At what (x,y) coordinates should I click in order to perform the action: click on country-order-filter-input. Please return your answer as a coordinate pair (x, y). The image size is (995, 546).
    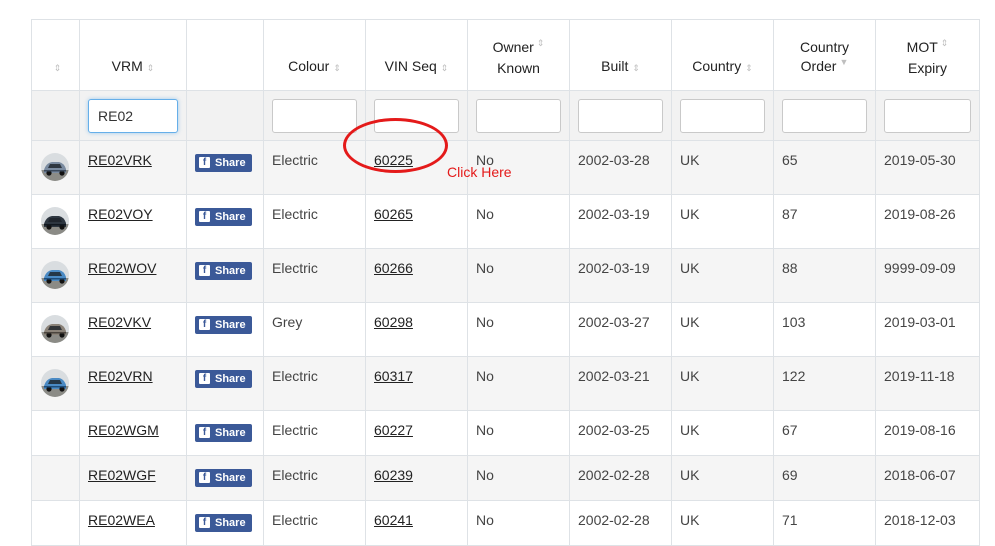
    Looking at the image, I should click on (824, 115).